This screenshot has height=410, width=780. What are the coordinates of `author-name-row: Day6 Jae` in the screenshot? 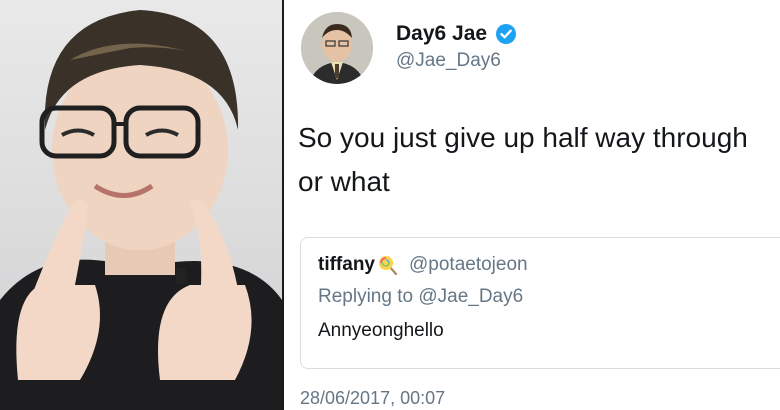 It's located at (456, 34).